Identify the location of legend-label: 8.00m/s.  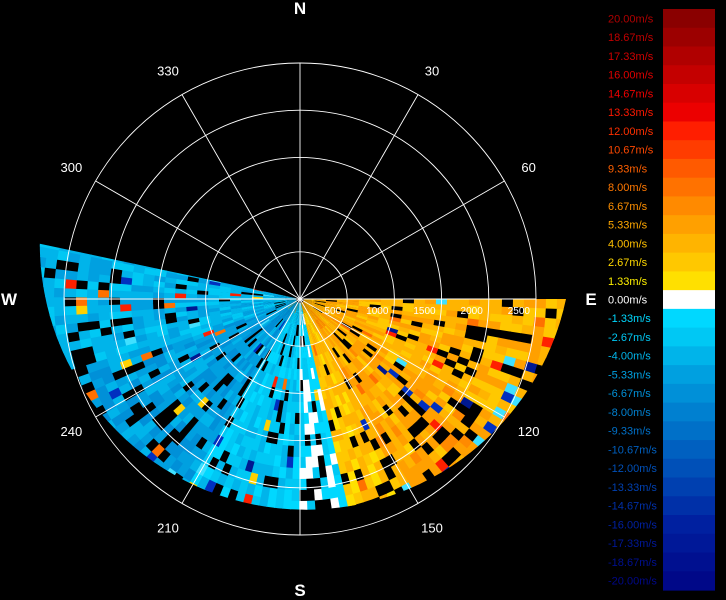
(628, 188).